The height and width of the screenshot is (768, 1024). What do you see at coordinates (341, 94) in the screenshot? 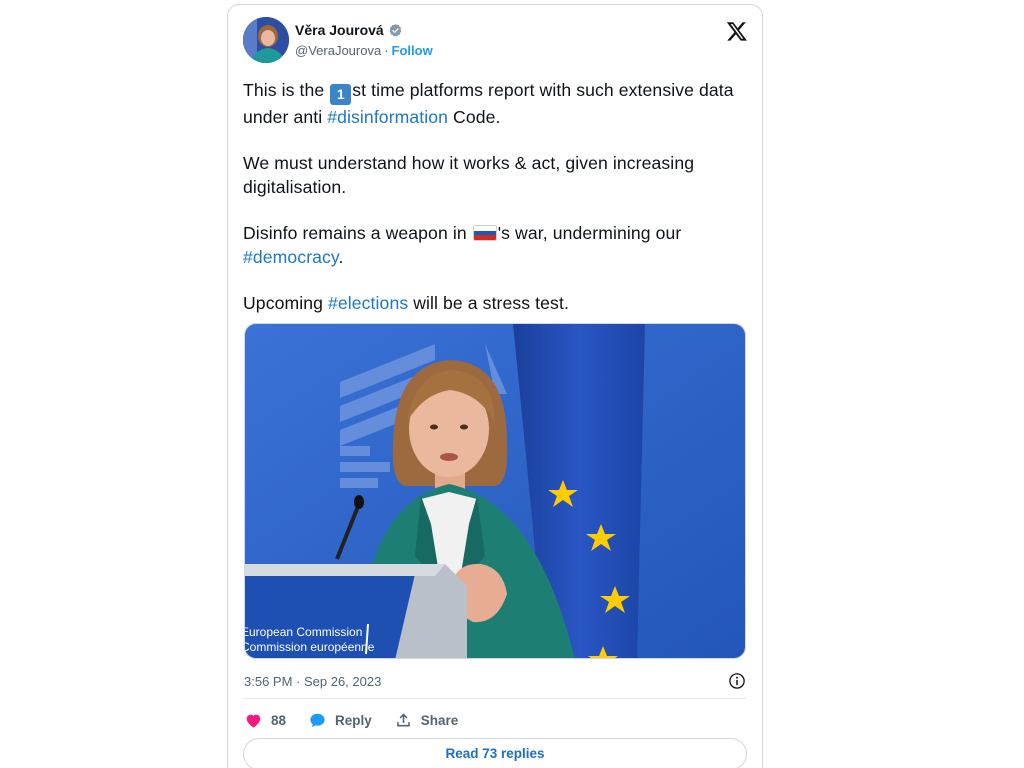
I see `keycap-one-emoji: 1` at bounding box center [341, 94].